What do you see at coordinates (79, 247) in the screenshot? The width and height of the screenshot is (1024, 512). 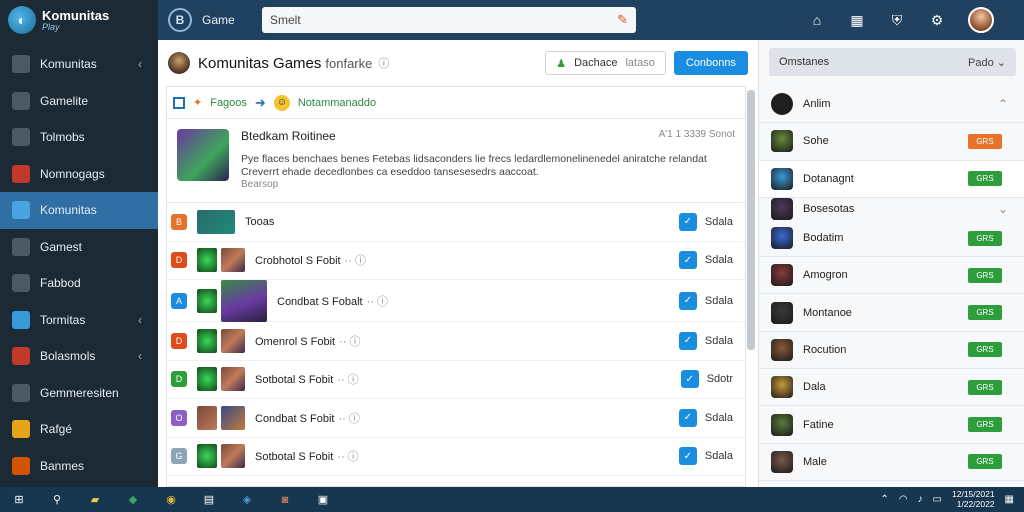 I see `sidebar-item-5: Gamest` at bounding box center [79, 247].